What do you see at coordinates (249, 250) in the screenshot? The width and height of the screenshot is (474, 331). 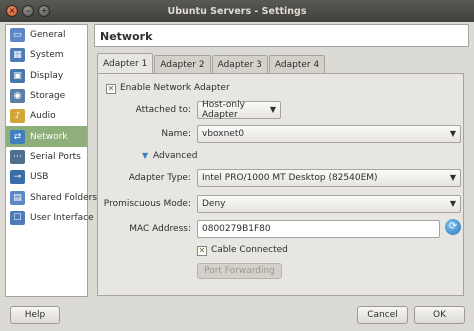 I see `cable-connected-label: Cable Connected` at bounding box center [249, 250].